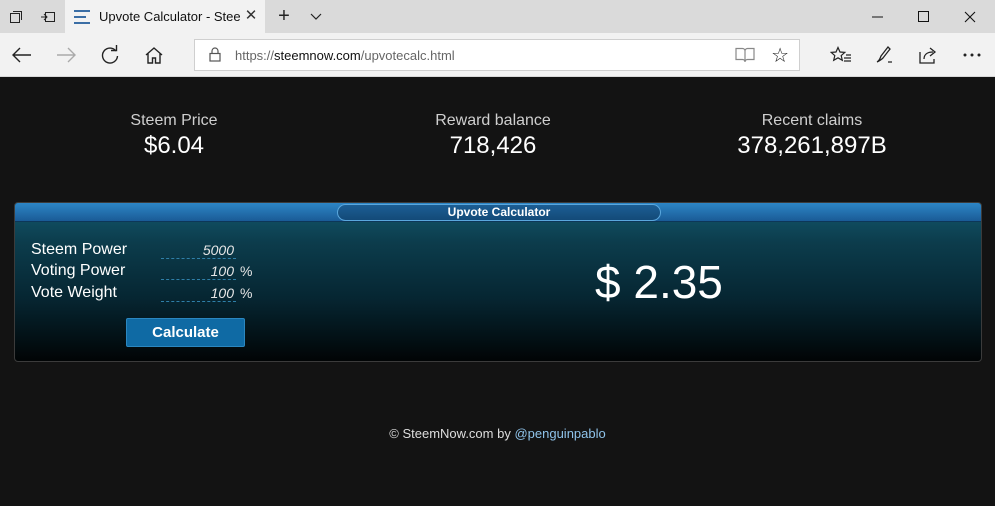 The height and width of the screenshot is (506, 995). Describe the element at coordinates (154, 55) in the screenshot. I see `home-icon` at that location.